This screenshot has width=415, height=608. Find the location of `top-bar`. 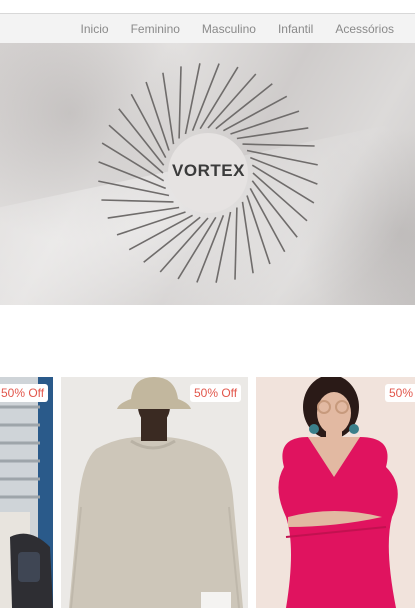

top-bar is located at coordinates (207, 7).